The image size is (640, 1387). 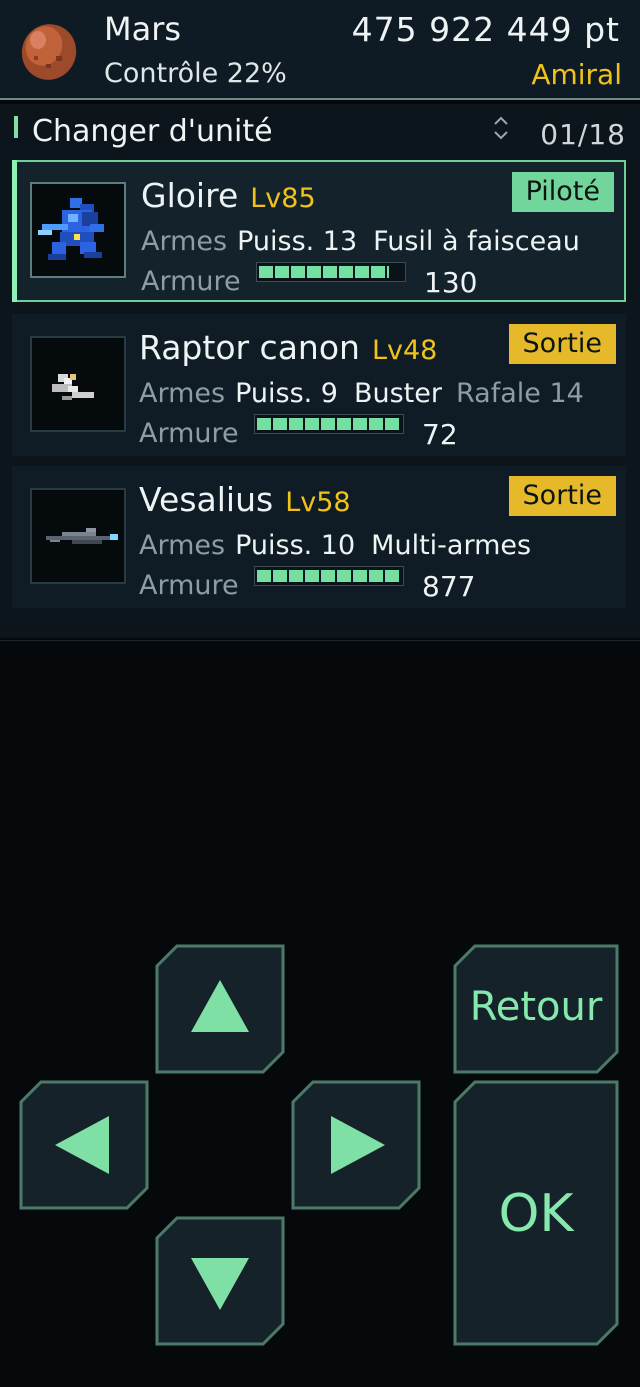 What do you see at coordinates (451, 282) in the screenshot?
I see `armor-value: 130` at bounding box center [451, 282].